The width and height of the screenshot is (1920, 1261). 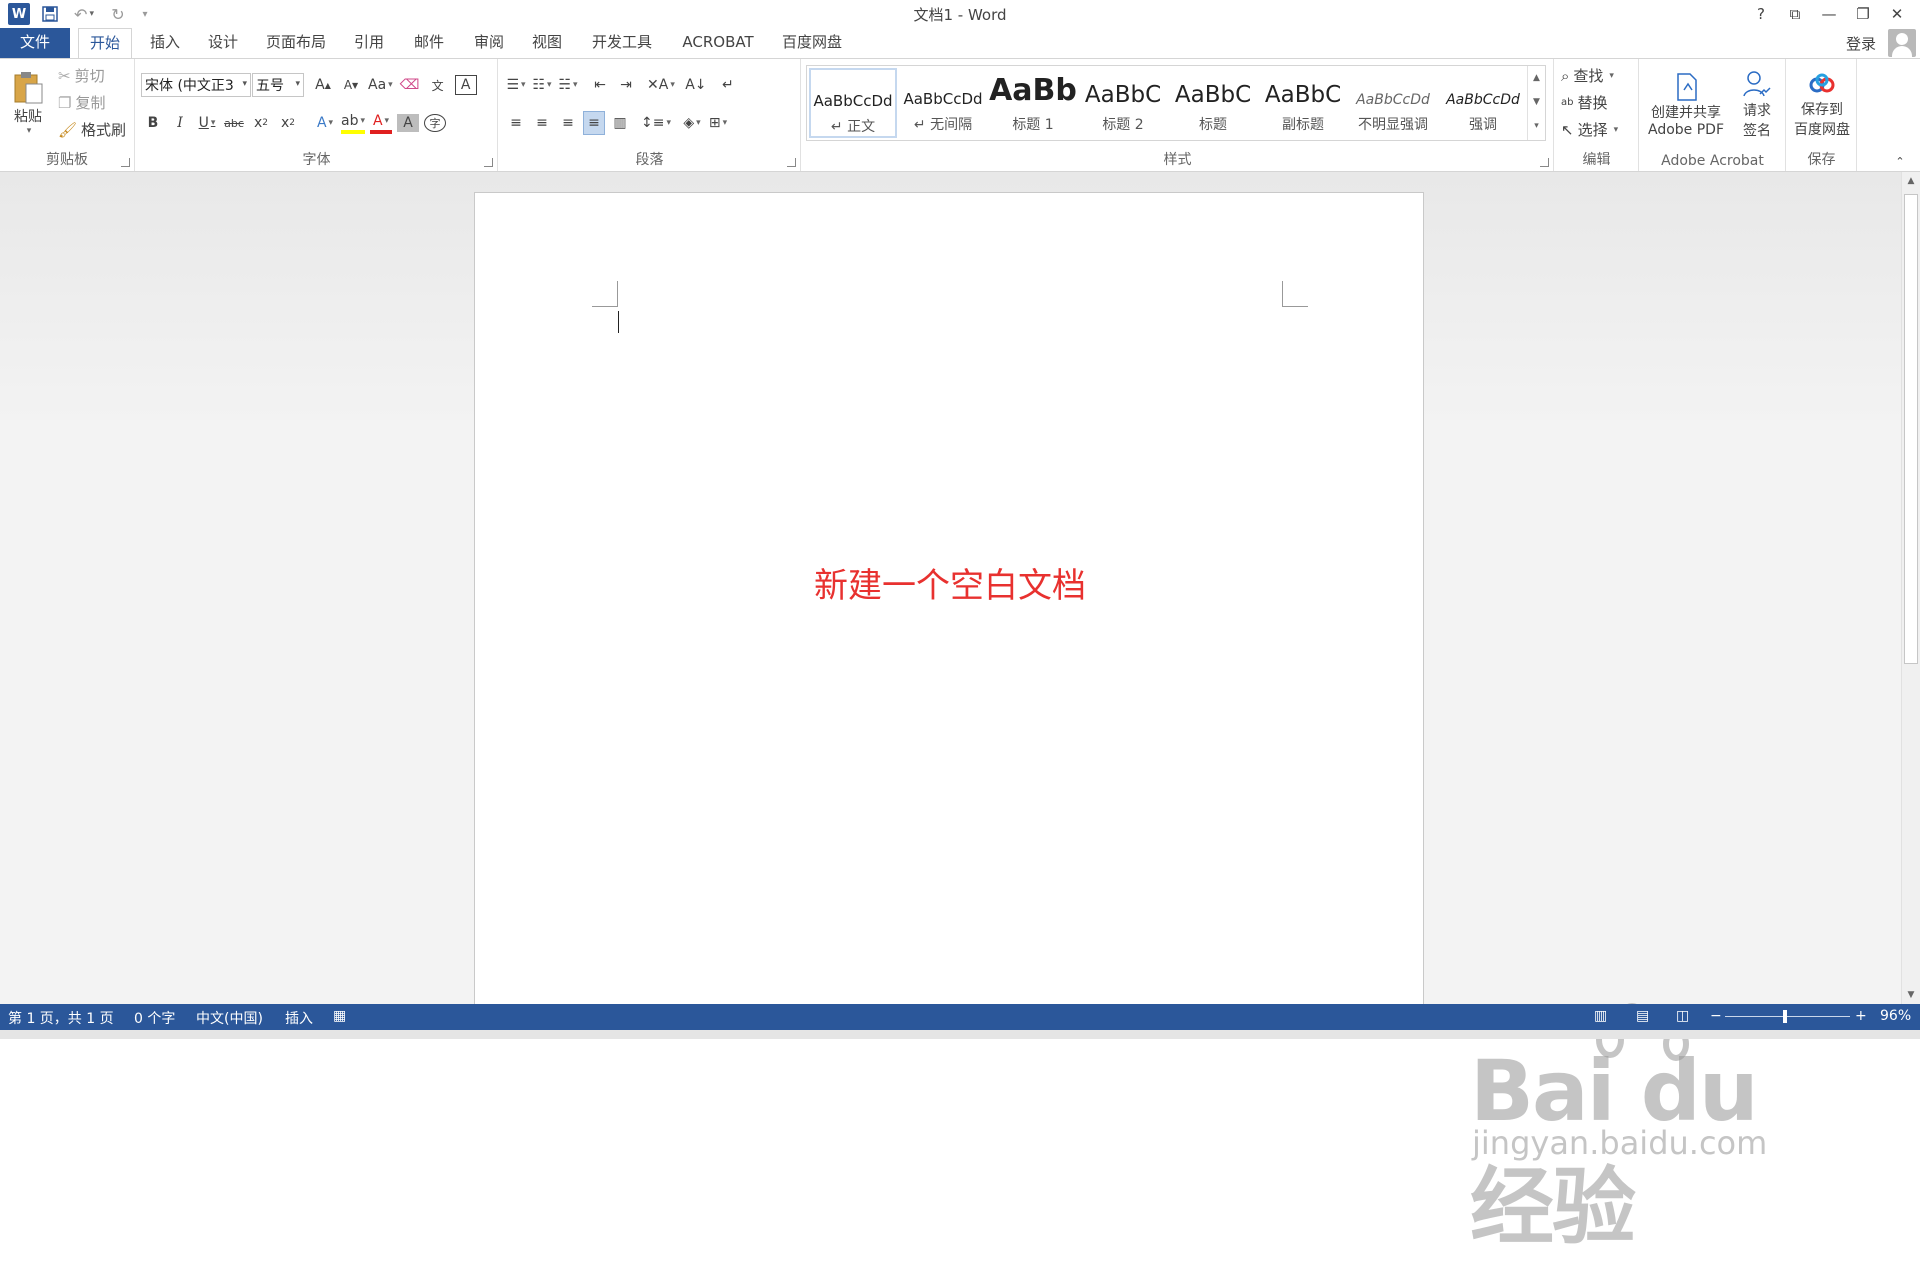 I want to click on undo-icon: ↶ ▾, so click(x=84, y=14).